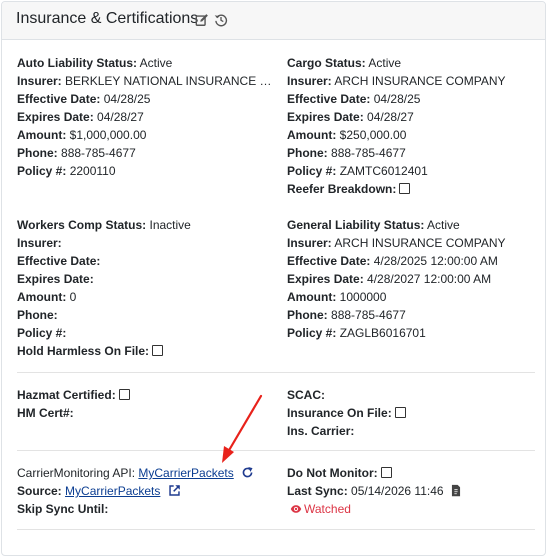  Describe the element at coordinates (273, 21) in the screenshot. I see `card-header: Insurance & Certifications` at that location.